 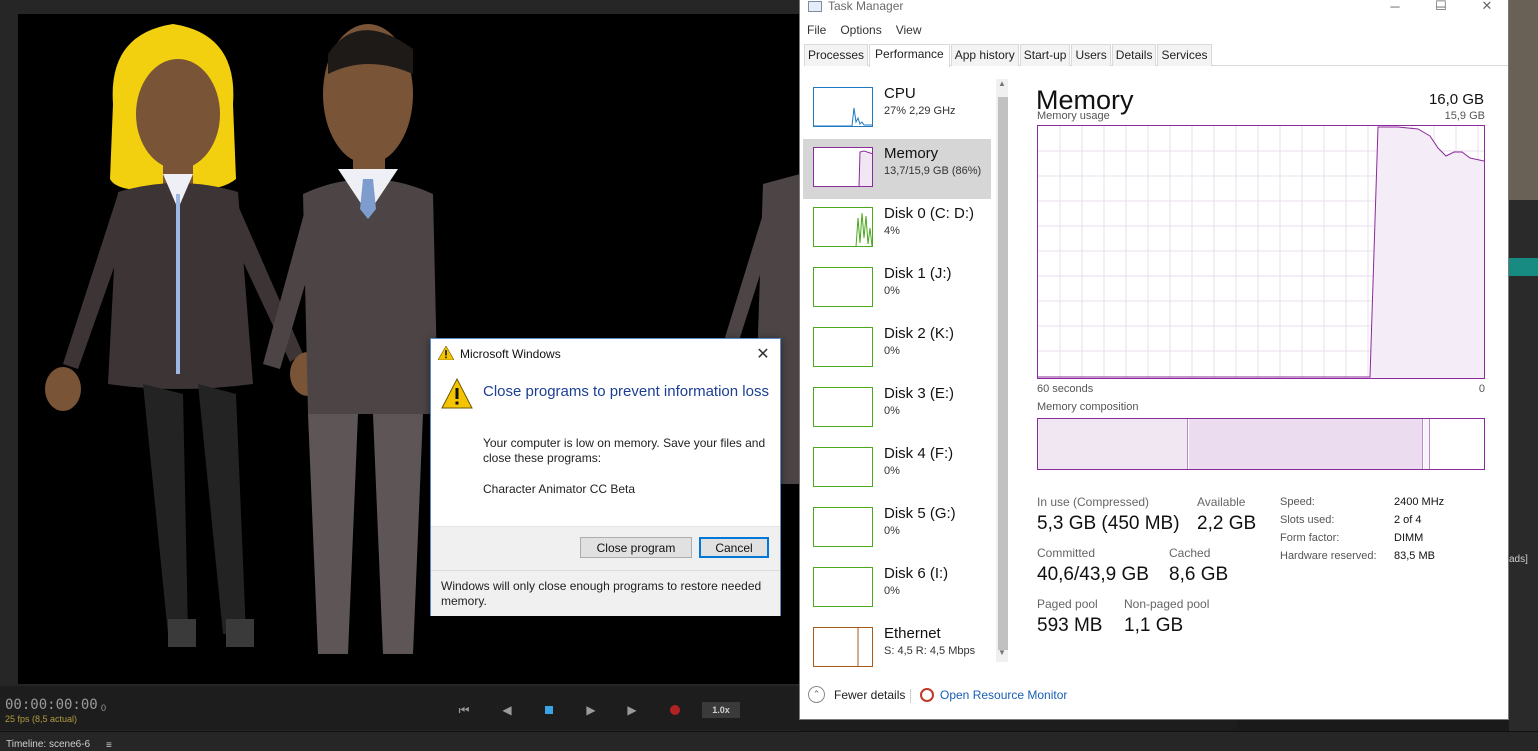 I want to click on resource-ethernet: Ethernet S: 4,5 R: 4,5 Mbps, so click(x=897, y=649).